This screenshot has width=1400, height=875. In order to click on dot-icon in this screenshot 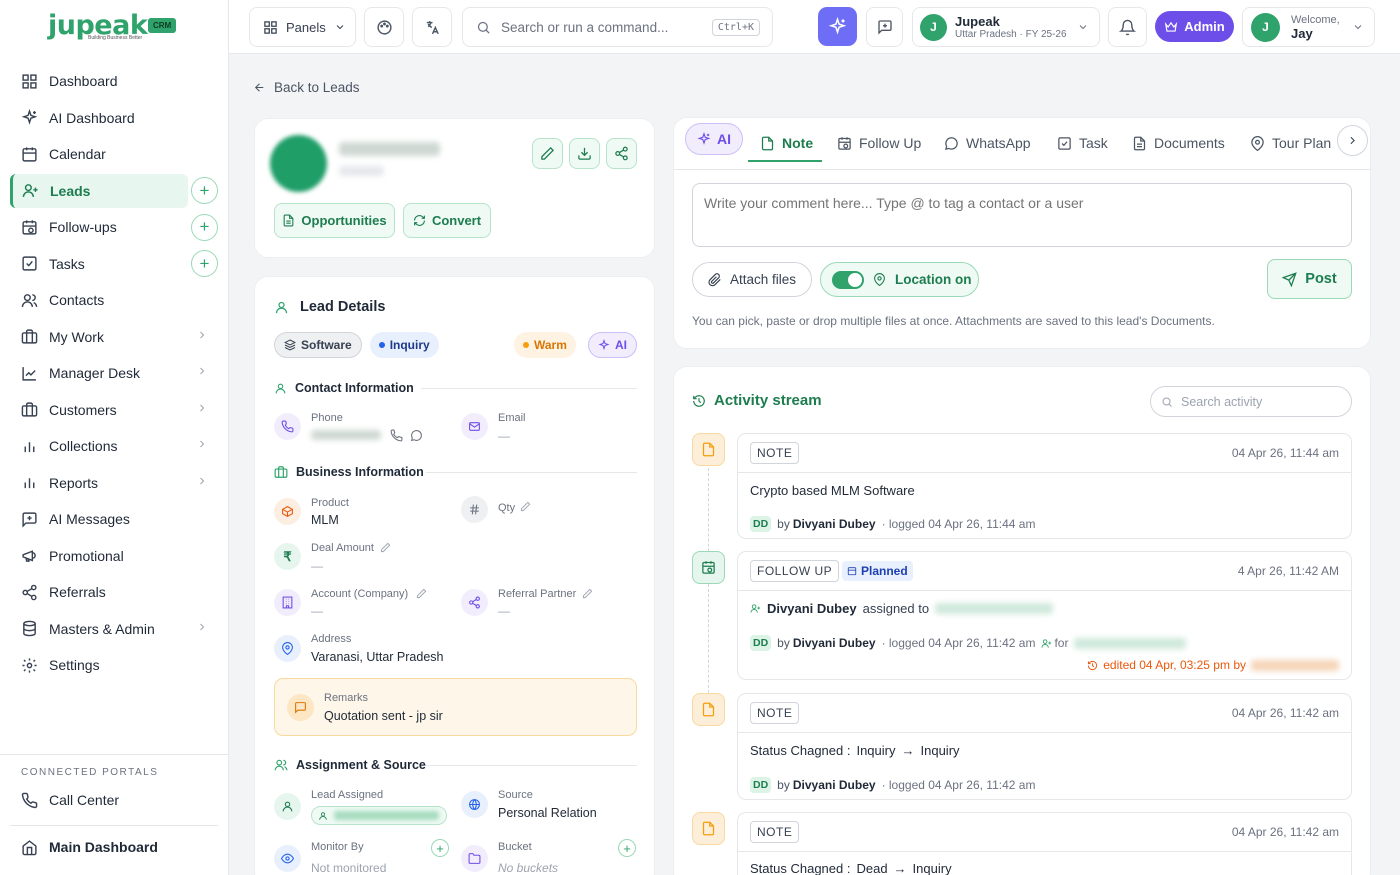, I will do `click(526, 345)`.